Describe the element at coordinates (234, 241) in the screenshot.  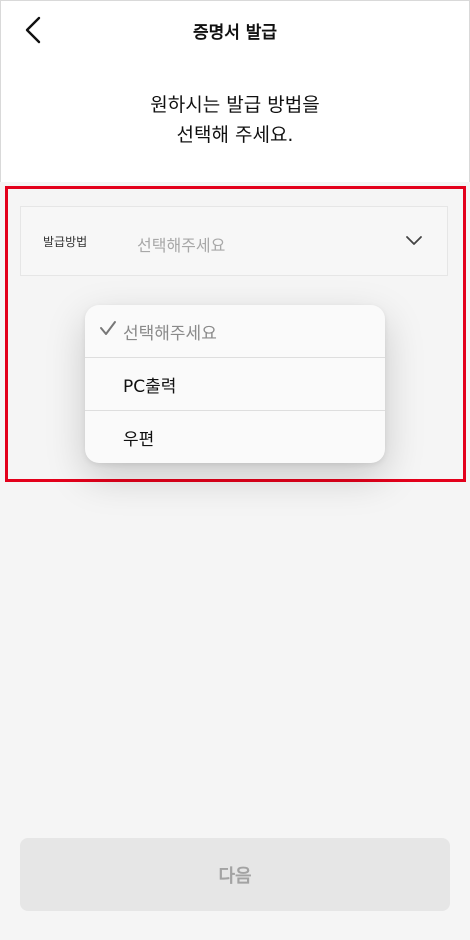
I see `issue-method-select: 발급방법 선택해주세요` at that location.